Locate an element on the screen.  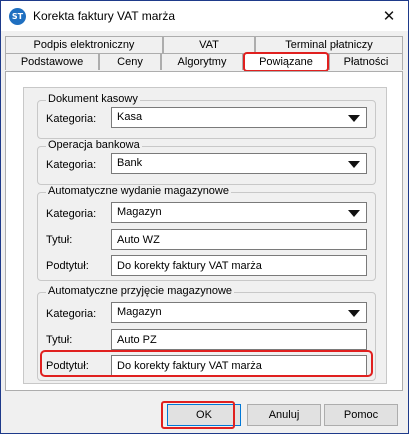
tab-platnosci: Płatności is located at coordinates (366, 61).